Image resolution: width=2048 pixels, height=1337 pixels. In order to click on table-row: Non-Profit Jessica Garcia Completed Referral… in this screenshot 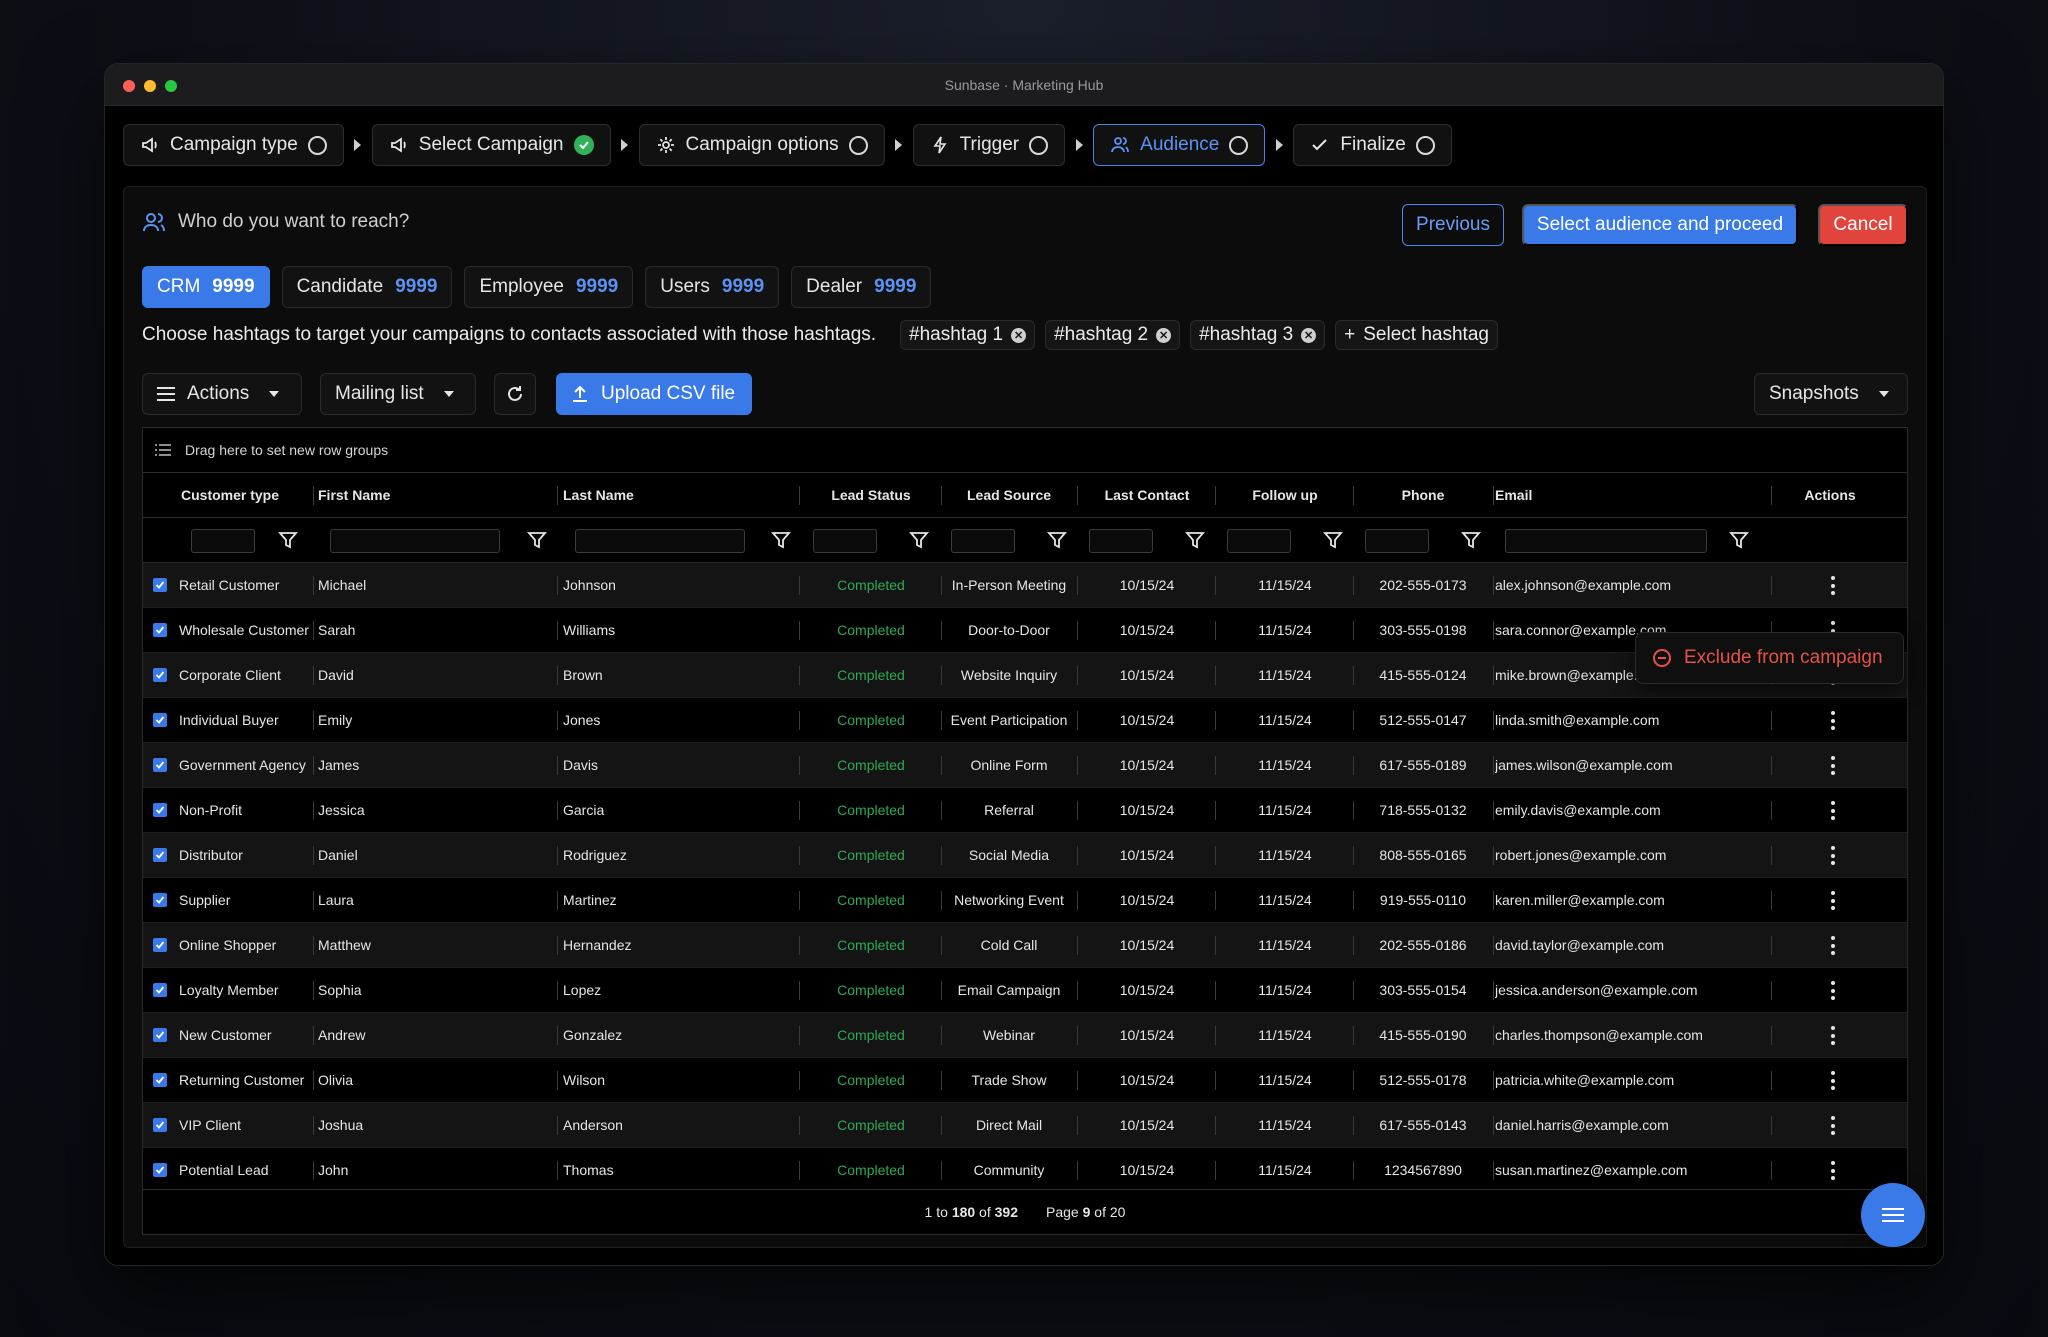, I will do `click(1025, 810)`.